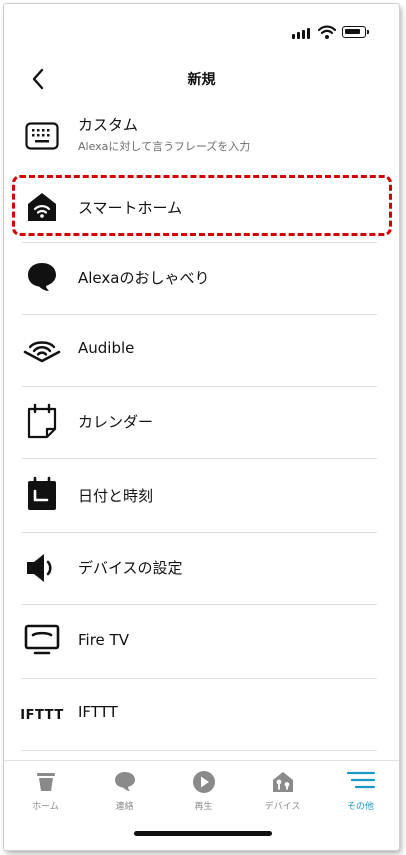  I want to click on tv-icon, so click(42, 640).